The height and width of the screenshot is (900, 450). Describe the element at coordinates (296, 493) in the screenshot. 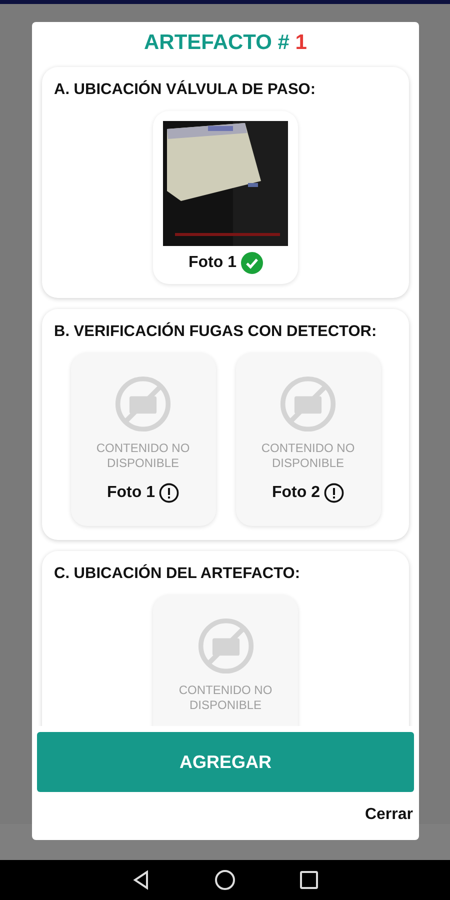

I see `photo-label: Foto 2` at that location.